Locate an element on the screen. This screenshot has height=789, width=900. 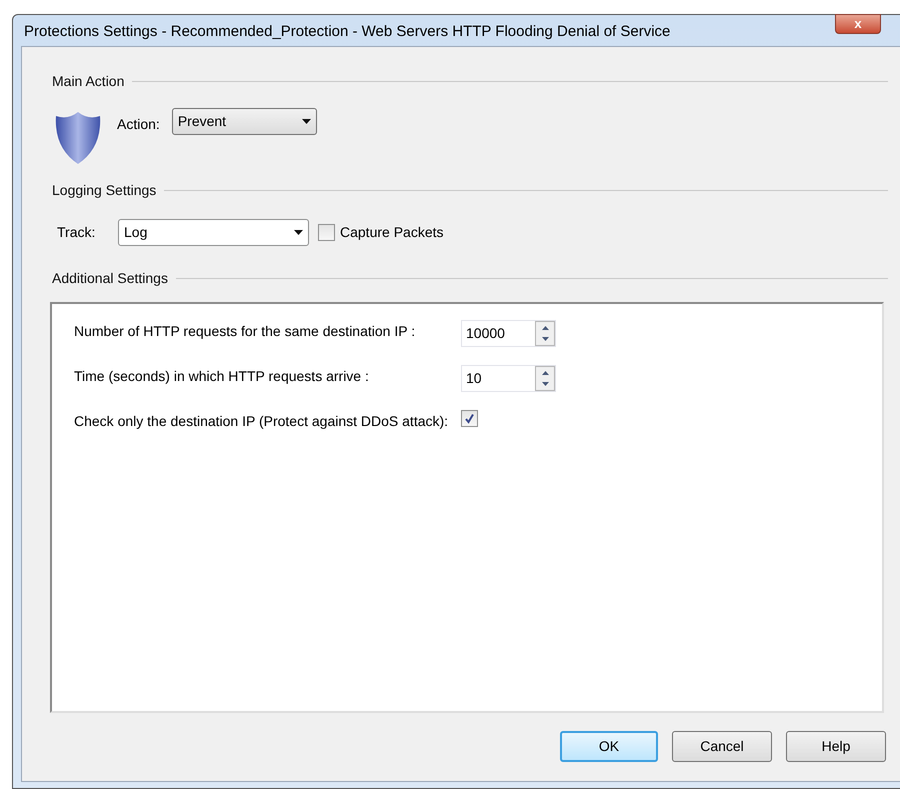
track-label: Track: is located at coordinates (76, 232).